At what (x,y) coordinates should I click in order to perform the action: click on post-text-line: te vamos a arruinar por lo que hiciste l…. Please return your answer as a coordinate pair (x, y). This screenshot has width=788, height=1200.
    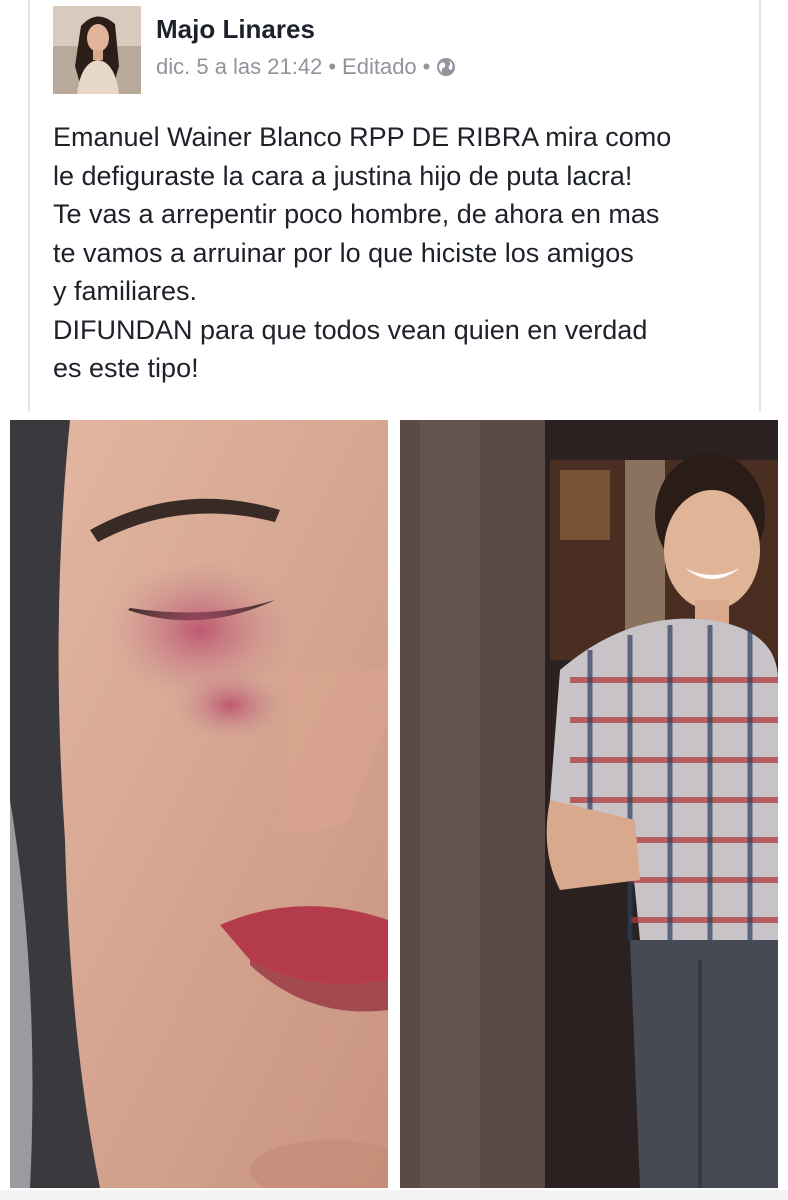
    Looking at the image, I should click on (343, 252).